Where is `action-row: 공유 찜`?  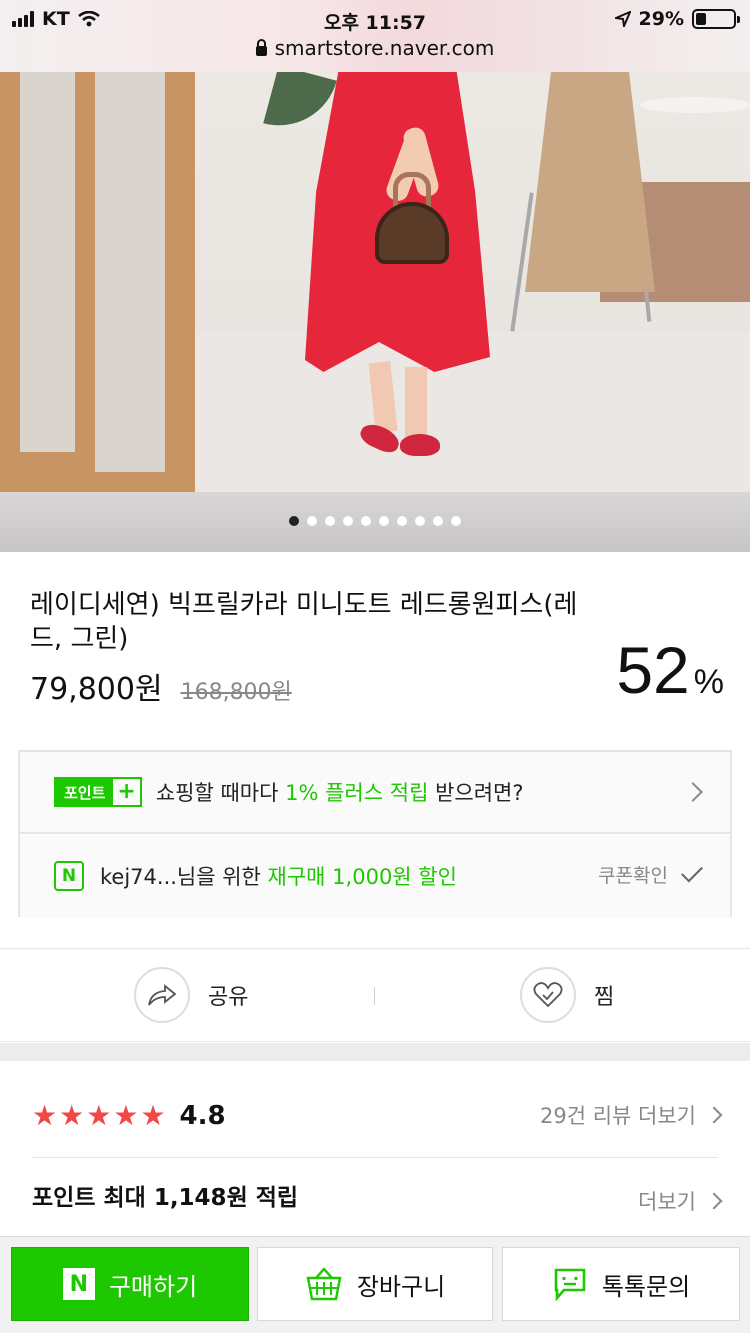 action-row: 공유 찜 is located at coordinates (375, 995).